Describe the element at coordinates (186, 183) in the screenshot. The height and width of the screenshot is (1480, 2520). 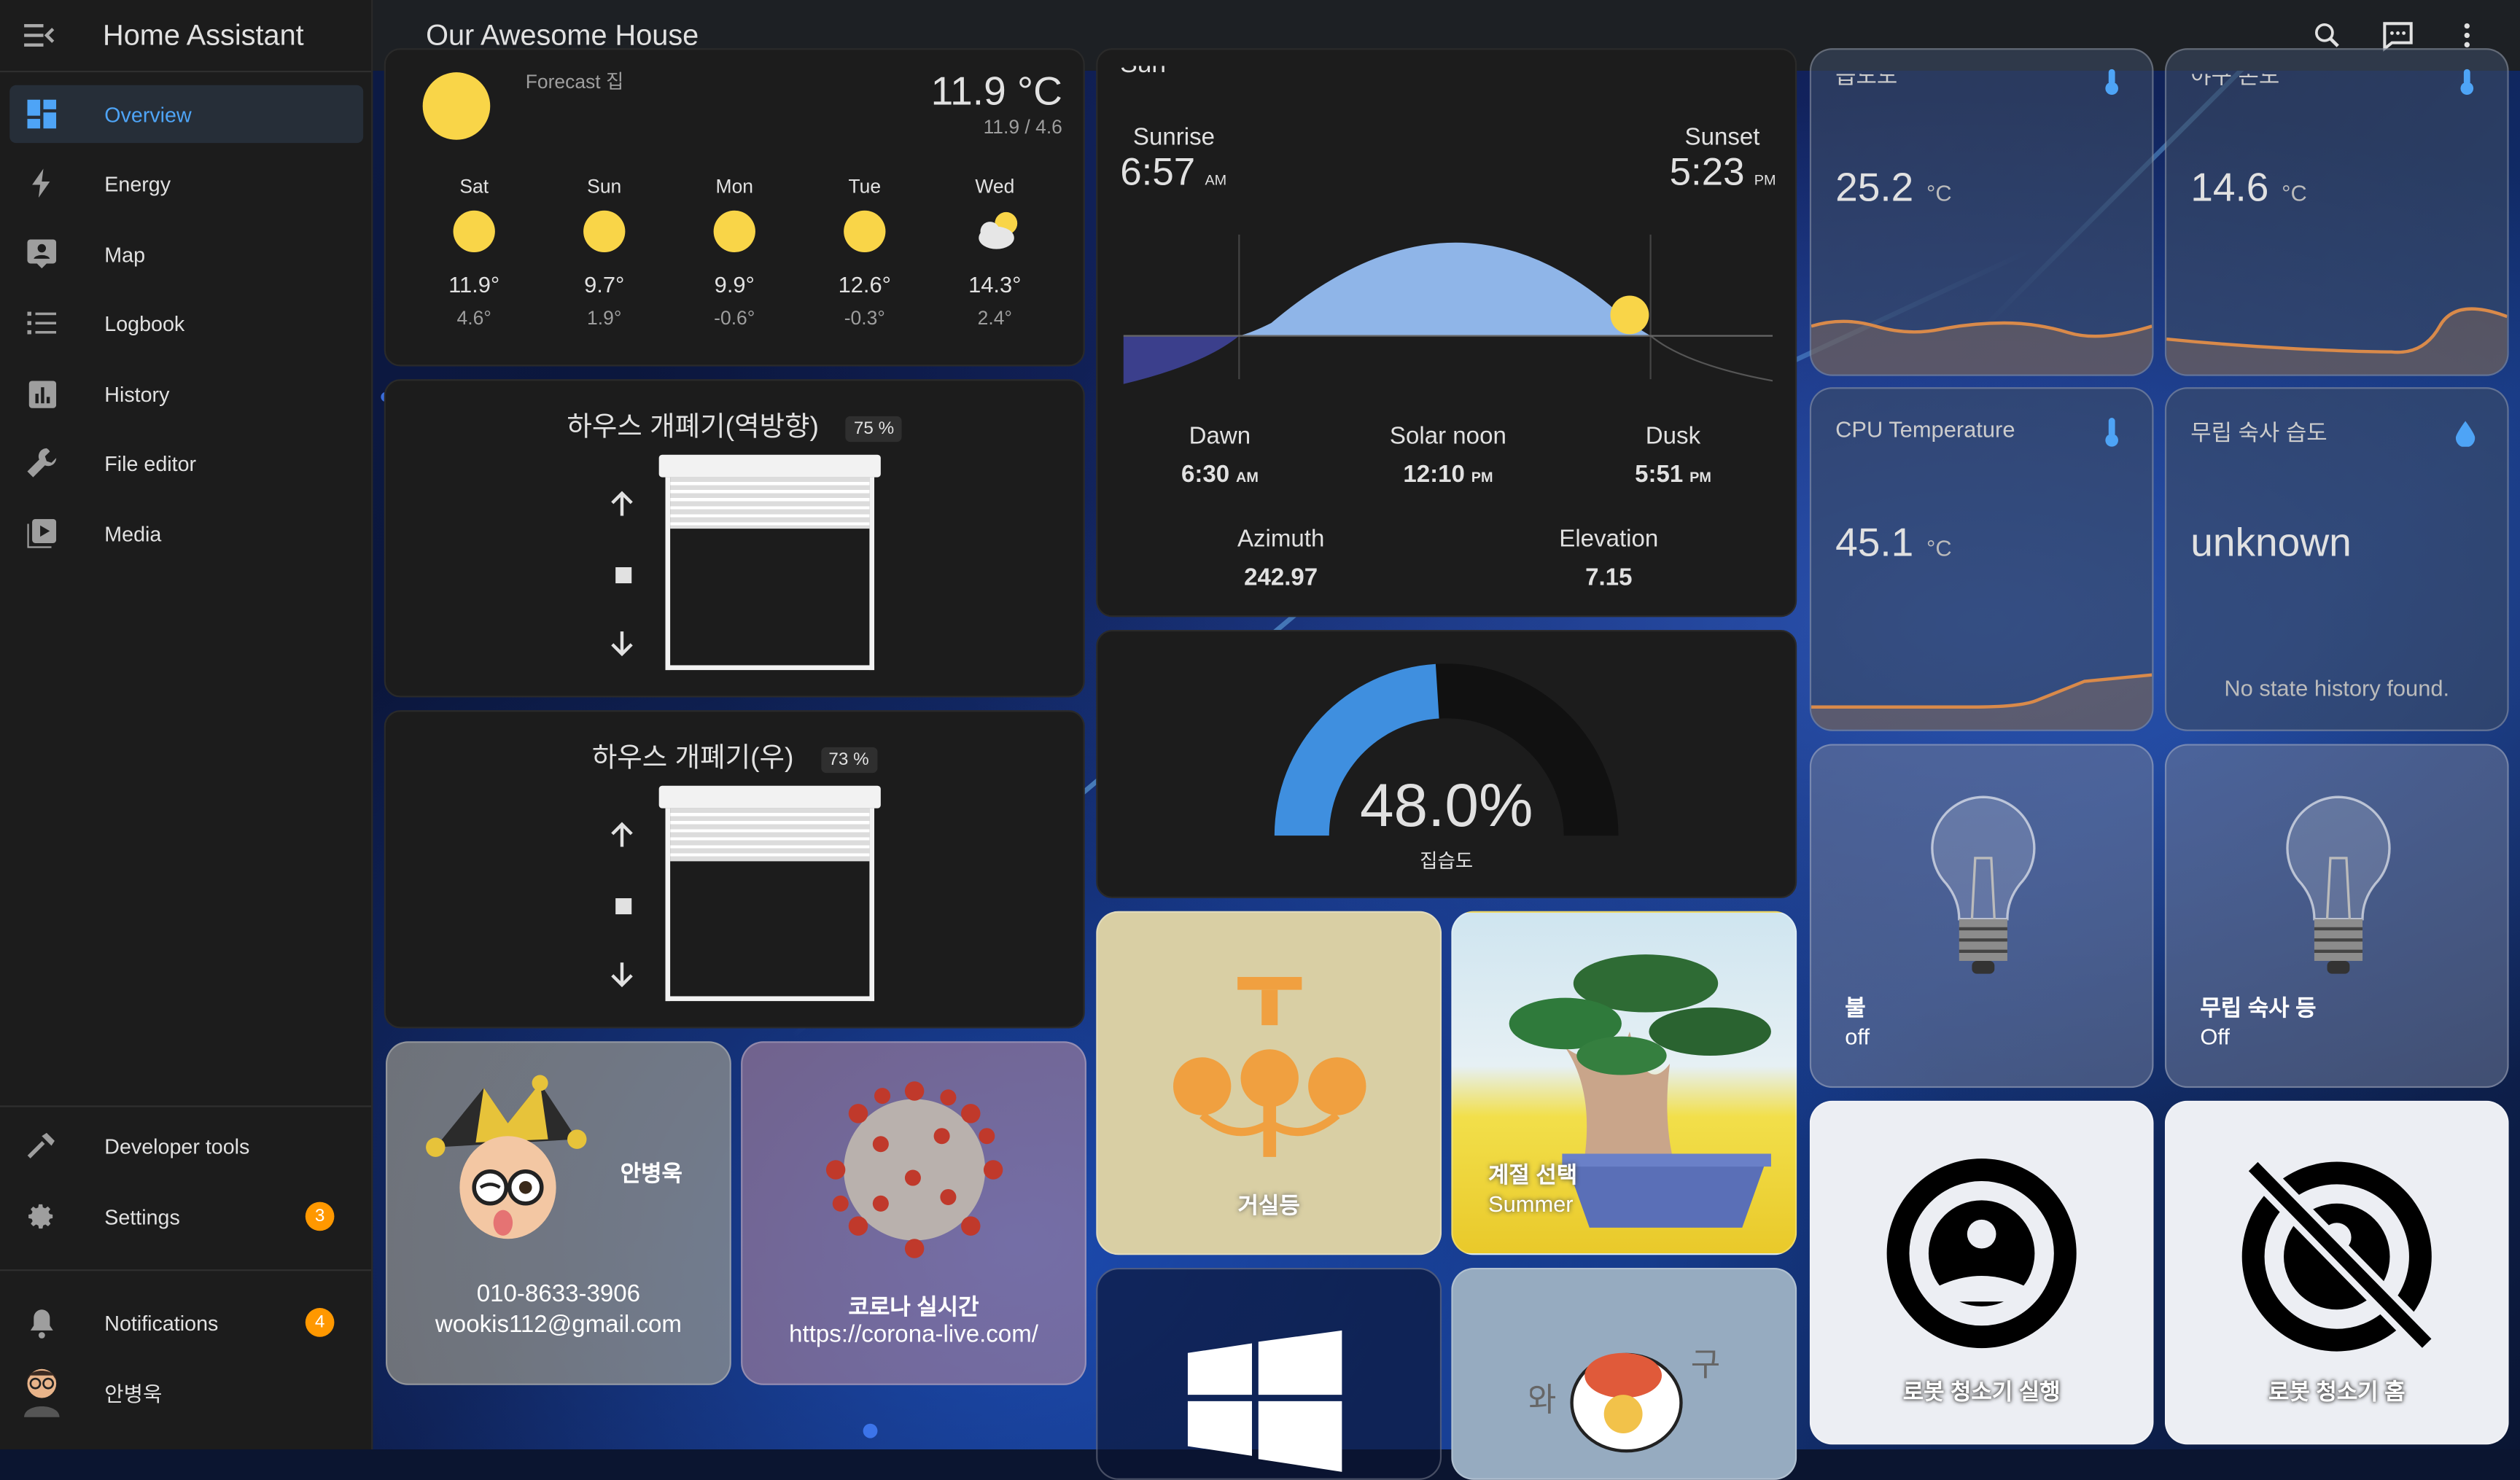
I see `sidebar-item-energy: Energy` at that location.